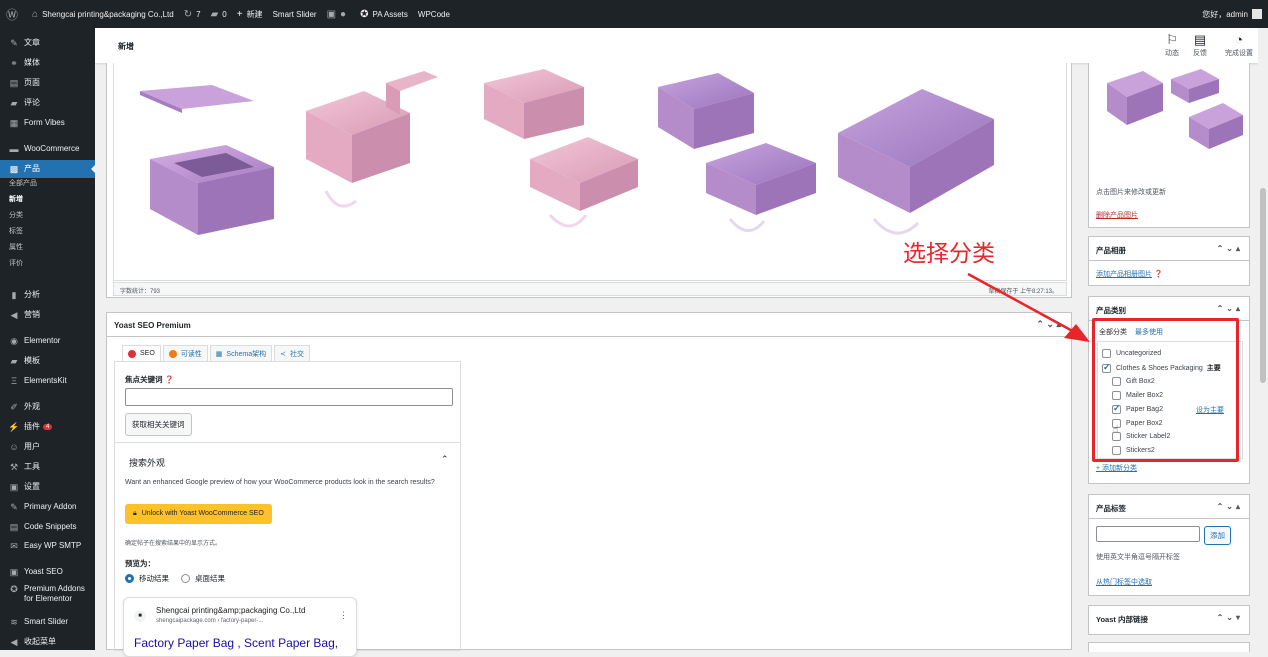  Describe the element at coordinates (185, 353) in the screenshot. I see `tab-readability: 可读性` at that location.